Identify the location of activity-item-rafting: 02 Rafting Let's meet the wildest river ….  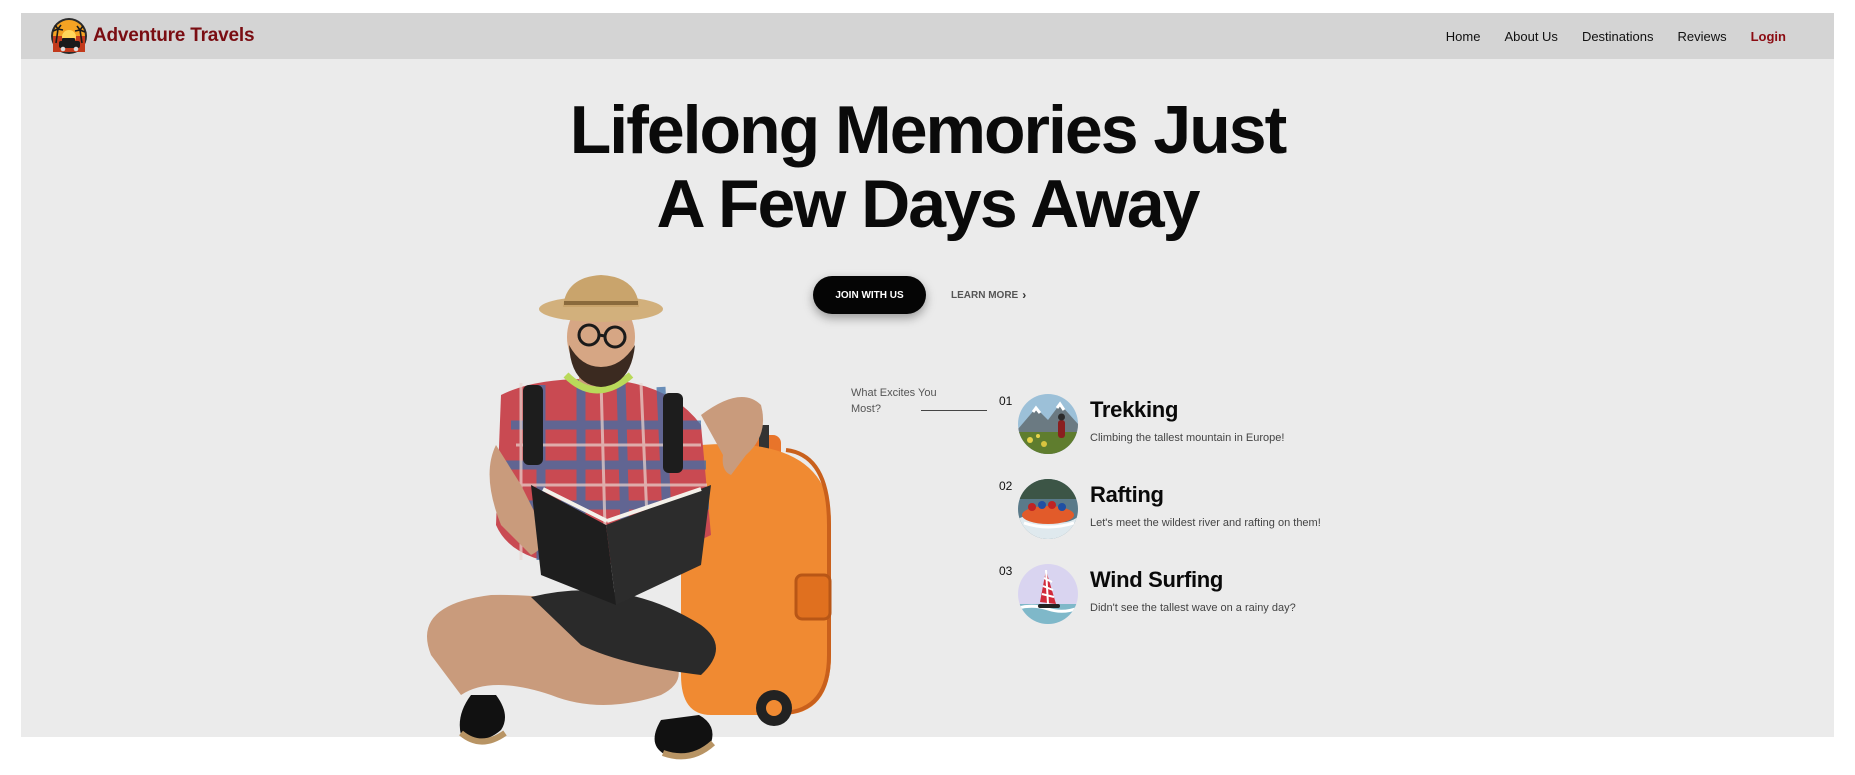
(1199, 512).